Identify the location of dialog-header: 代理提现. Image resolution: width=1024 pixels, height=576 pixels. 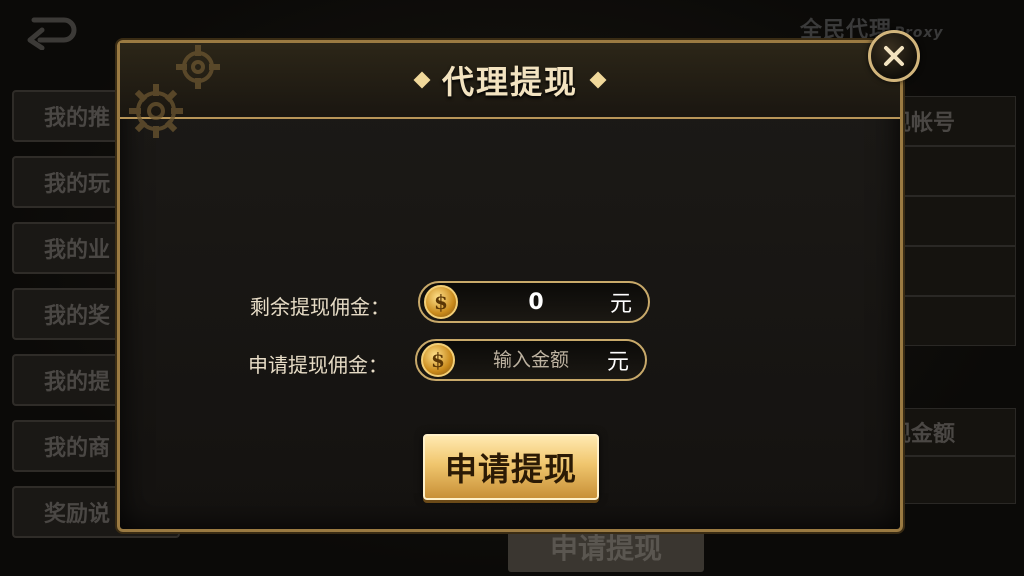
(510, 90).